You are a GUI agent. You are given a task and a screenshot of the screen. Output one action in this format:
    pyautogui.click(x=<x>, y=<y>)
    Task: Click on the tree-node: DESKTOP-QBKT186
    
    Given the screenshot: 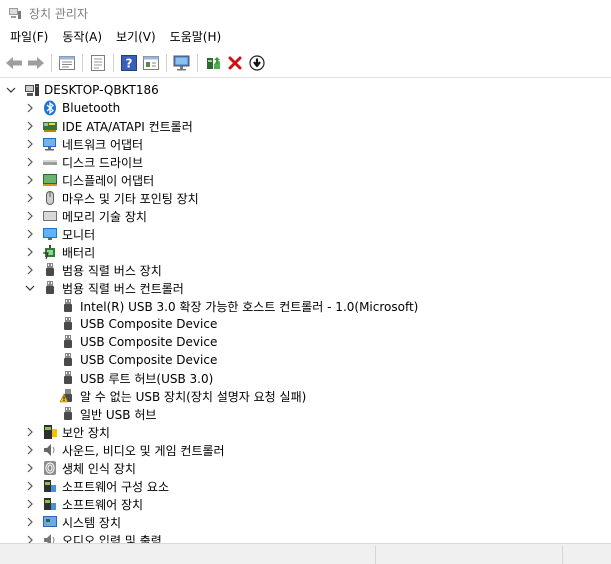 What is the action you would take?
    pyautogui.click(x=305, y=90)
    